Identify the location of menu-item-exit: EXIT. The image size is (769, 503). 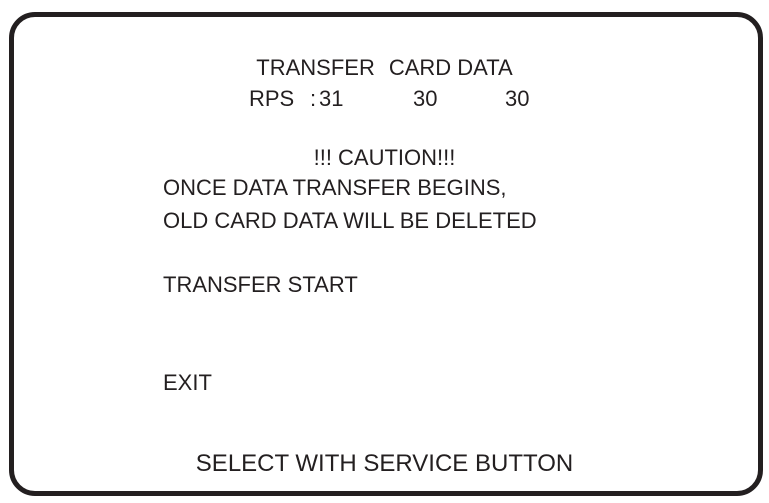
(187, 383).